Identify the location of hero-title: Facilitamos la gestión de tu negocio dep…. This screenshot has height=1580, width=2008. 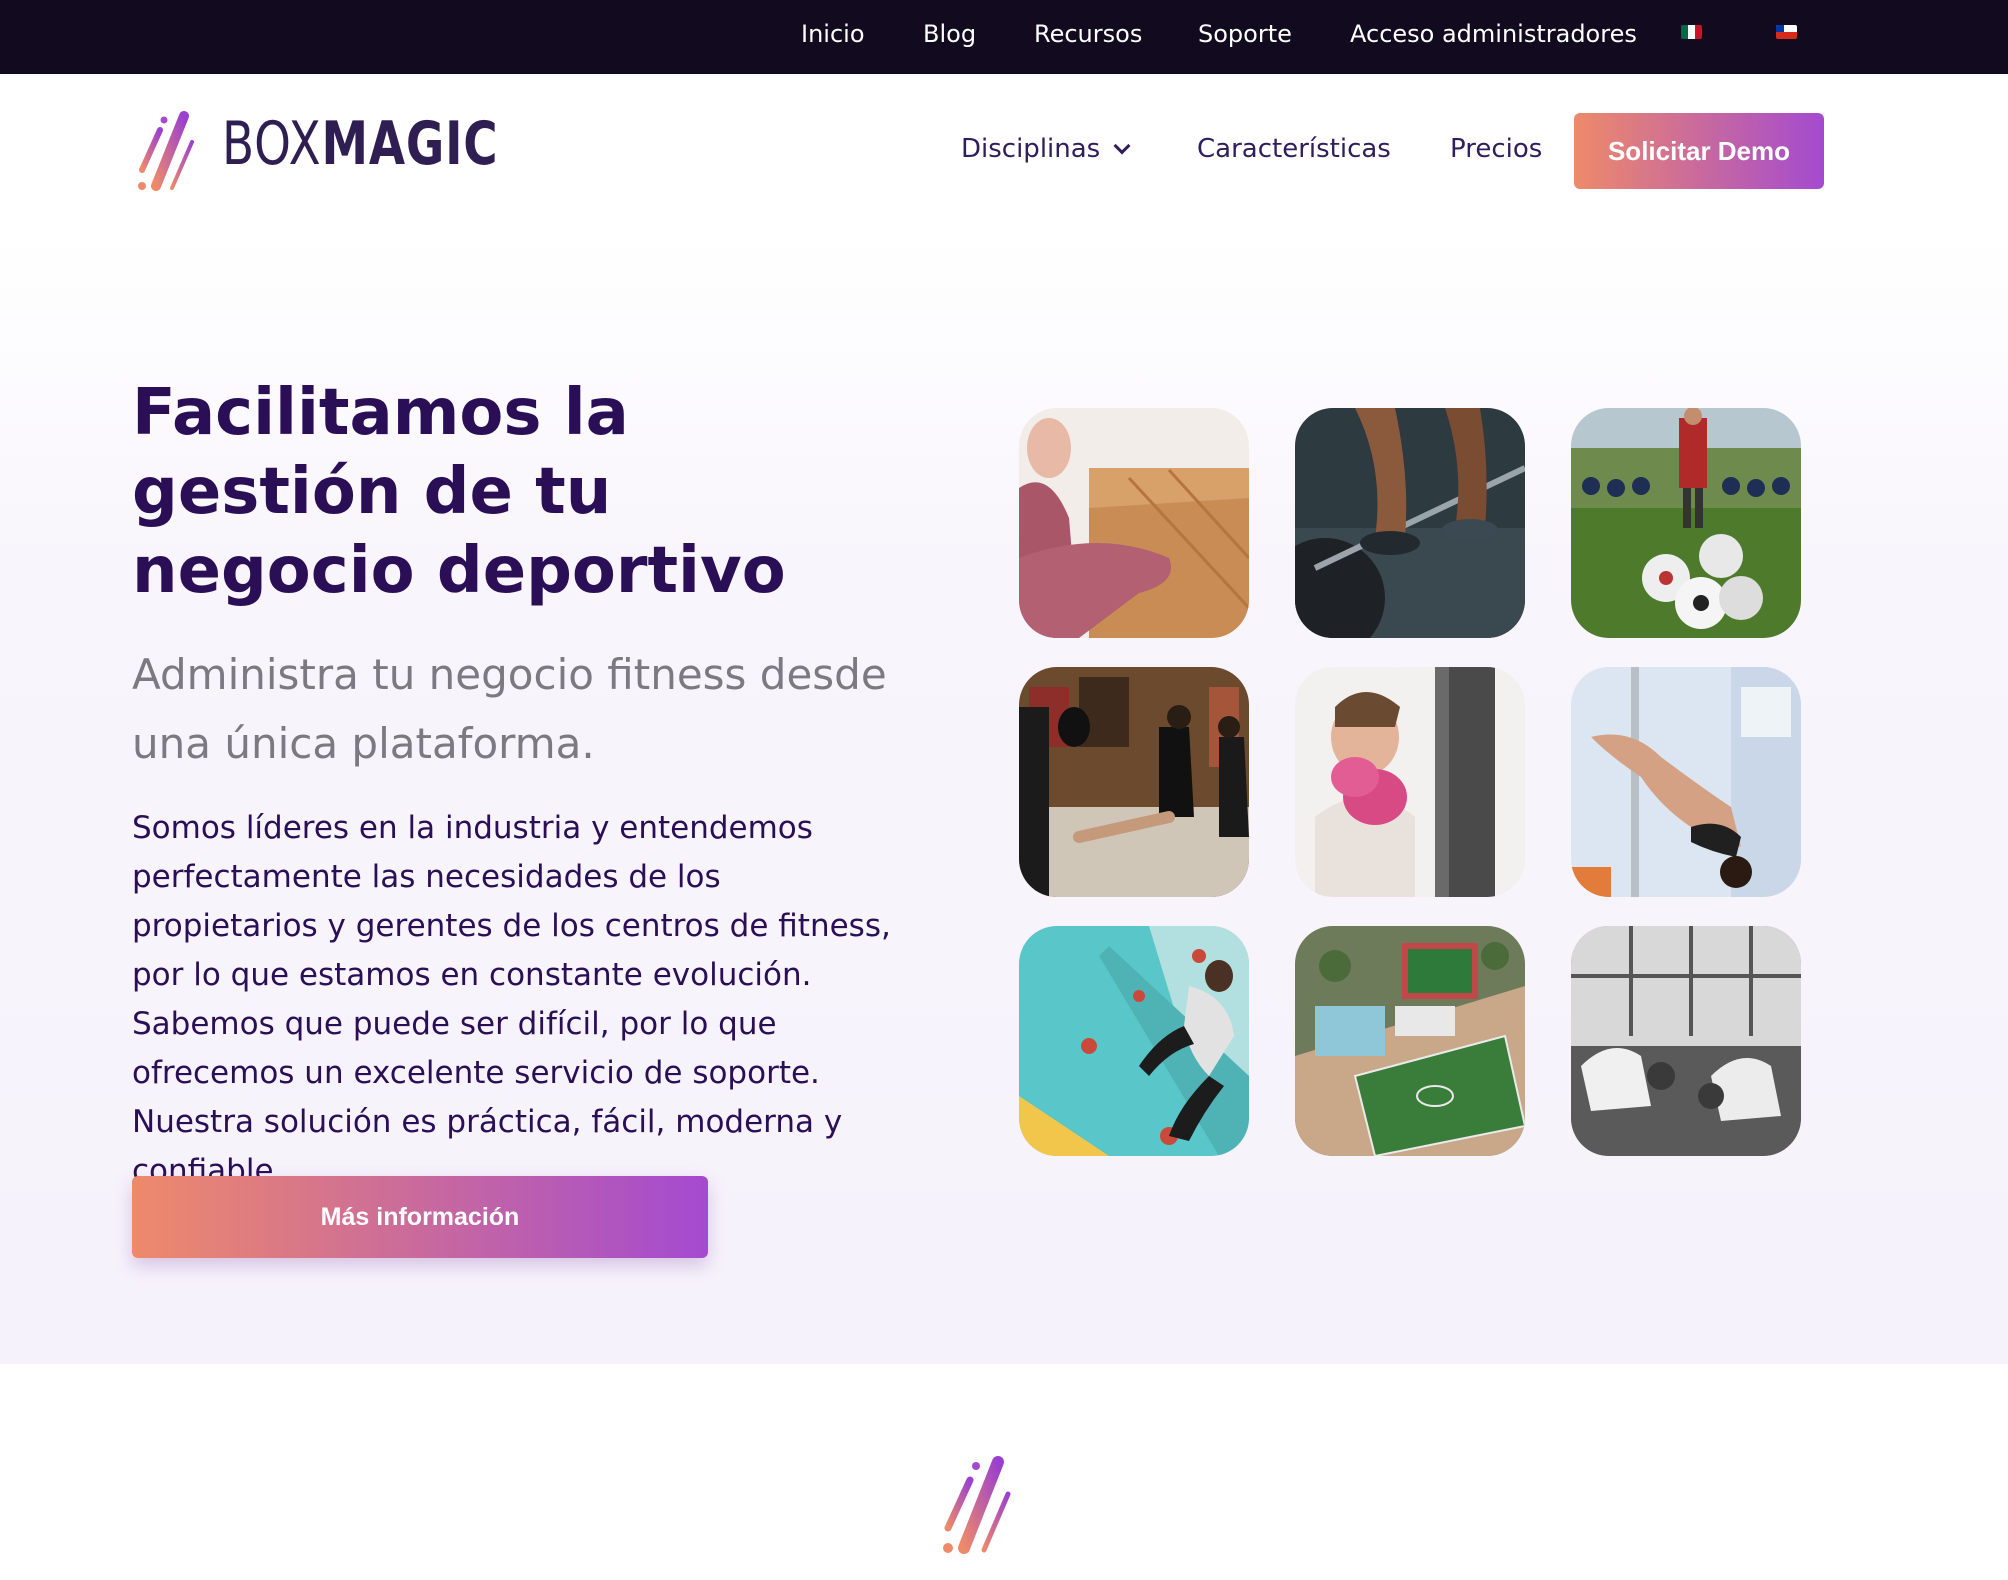
(459, 492).